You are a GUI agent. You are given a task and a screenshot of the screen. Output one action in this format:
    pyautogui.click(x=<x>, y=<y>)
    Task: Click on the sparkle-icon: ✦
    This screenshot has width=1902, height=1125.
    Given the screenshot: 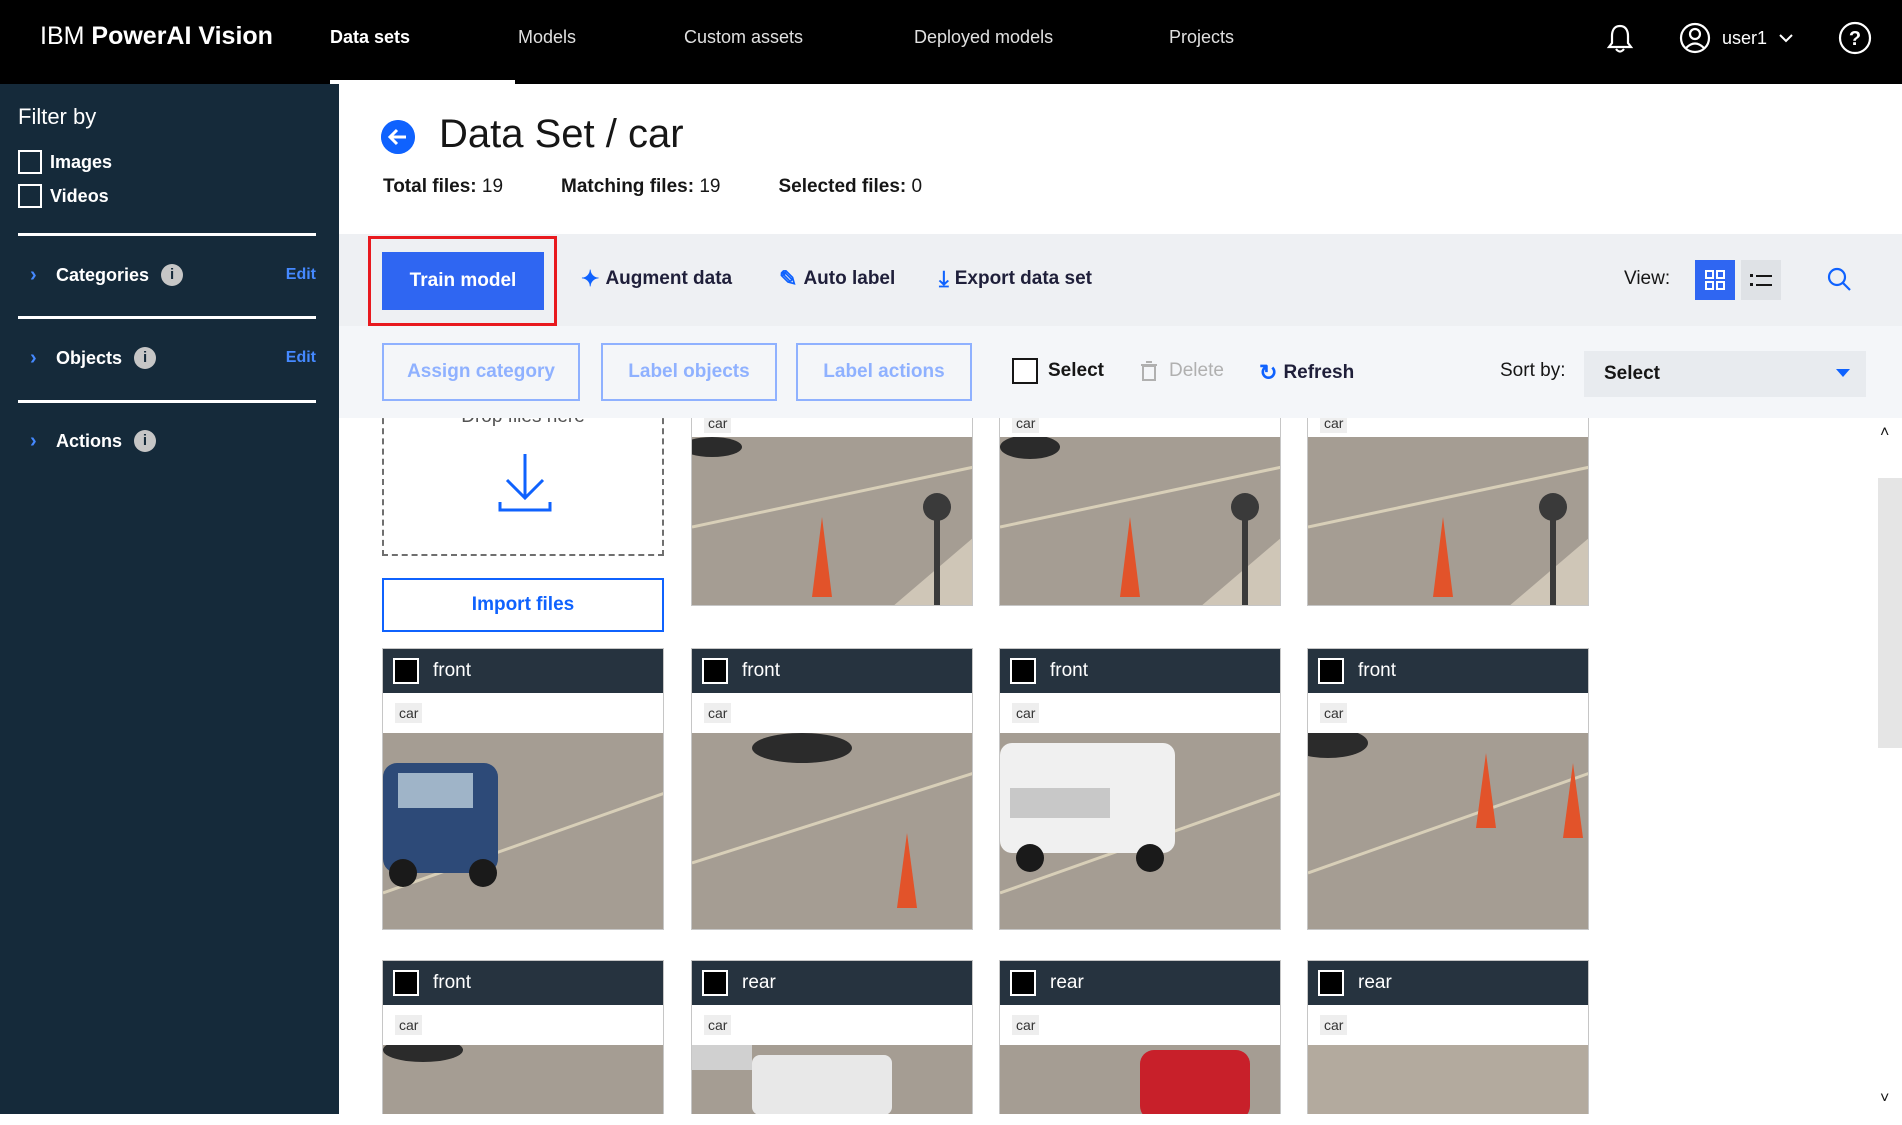 What is the action you would take?
    pyautogui.click(x=590, y=278)
    